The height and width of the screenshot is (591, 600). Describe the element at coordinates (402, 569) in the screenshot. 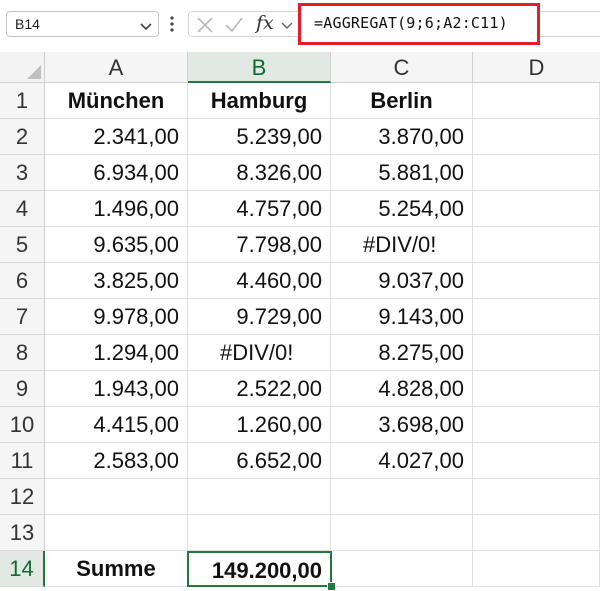

I see `cell-c14` at that location.